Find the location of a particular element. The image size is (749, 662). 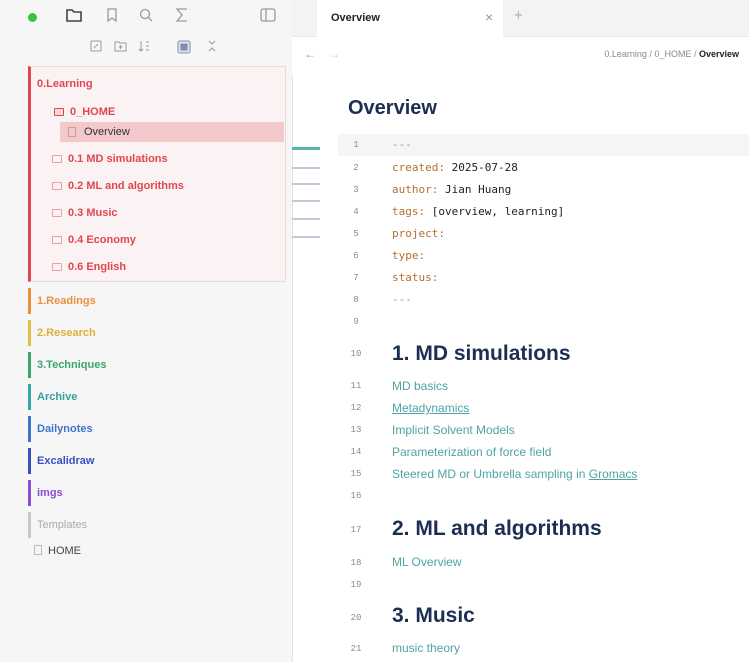

line-number: 10 is located at coordinates (356, 354).